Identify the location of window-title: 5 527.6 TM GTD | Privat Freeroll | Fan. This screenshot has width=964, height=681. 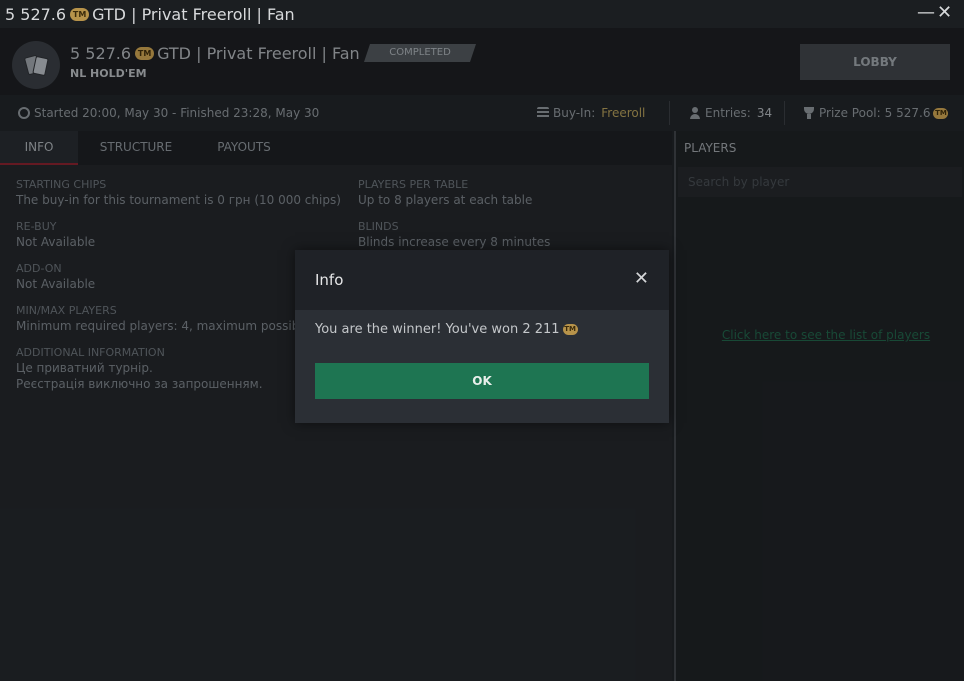
(150, 14).